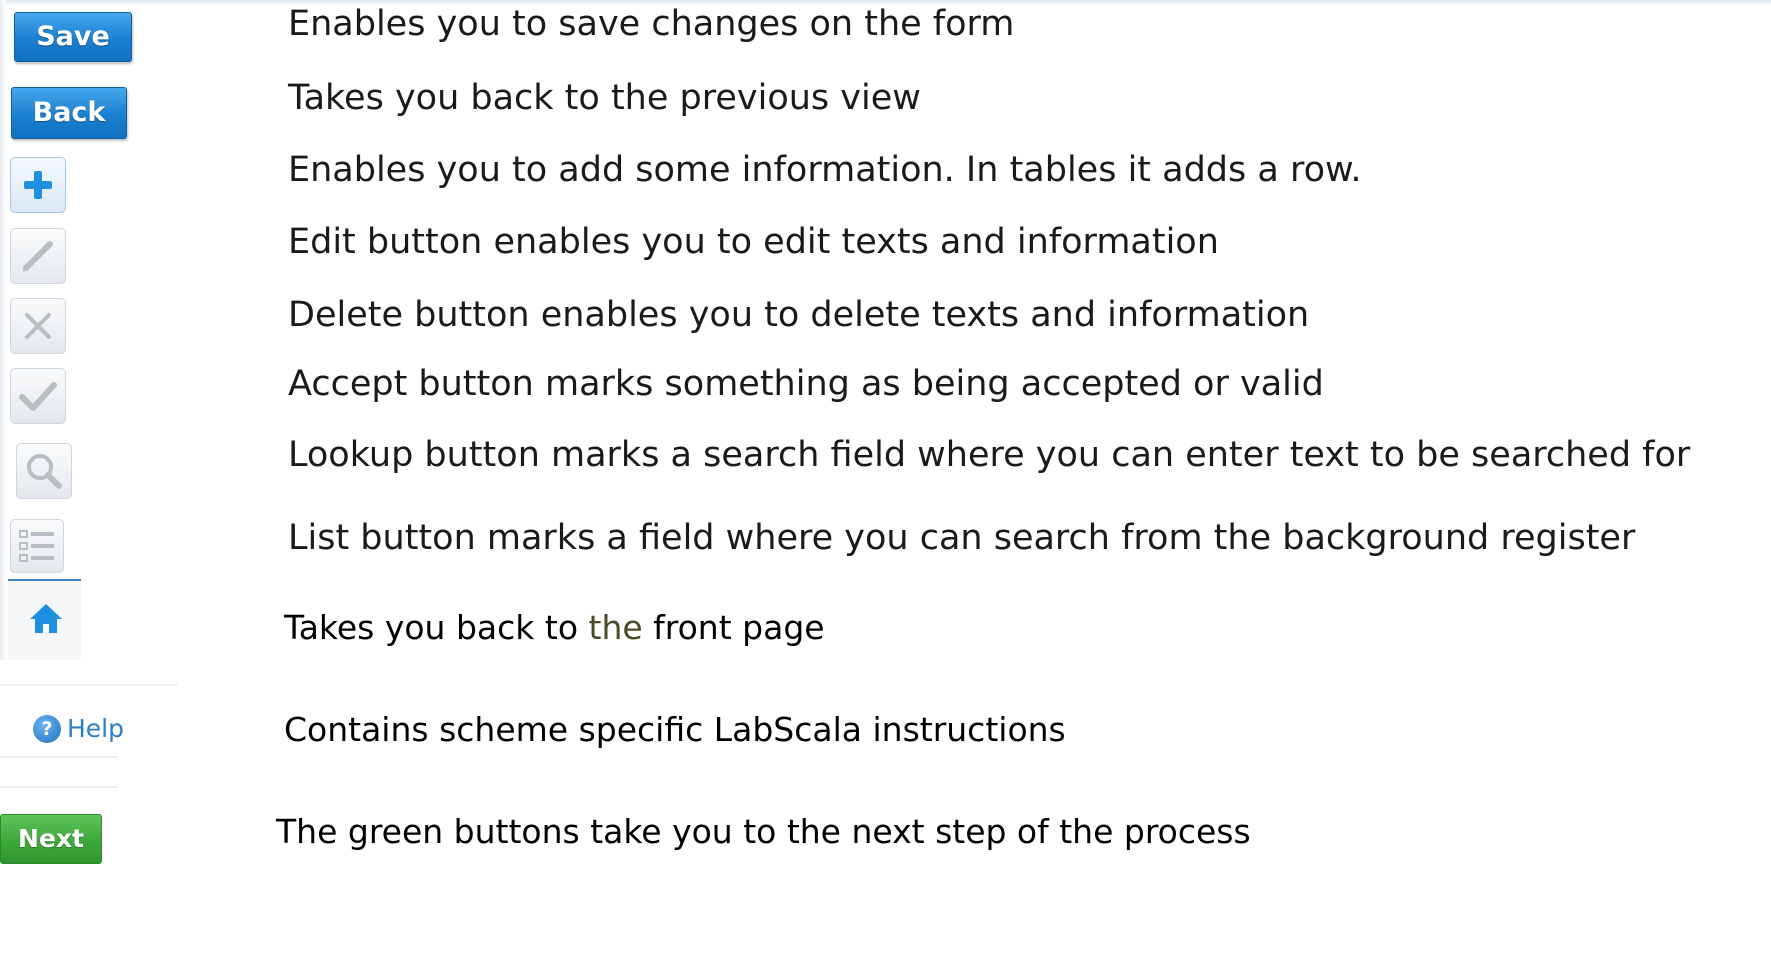 Image resolution: width=1771 pixels, height=976 pixels. I want to click on edit-icon, so click(38, 256).